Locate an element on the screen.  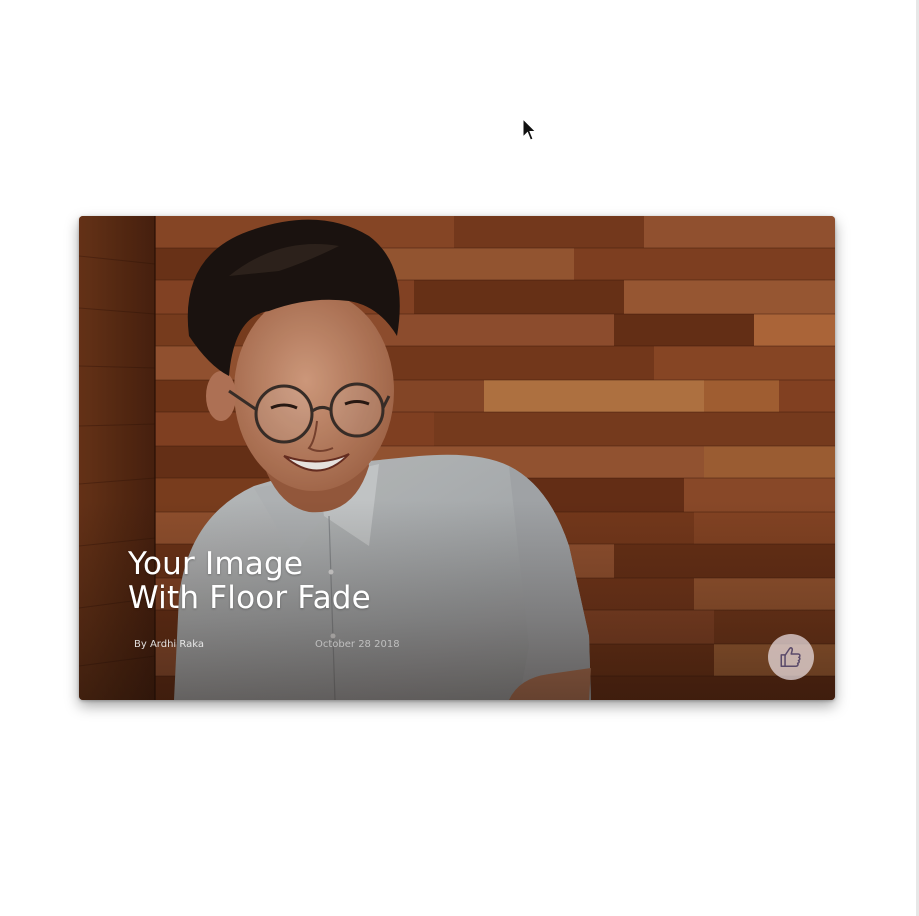
like-button is located at coordinates (791, 657).